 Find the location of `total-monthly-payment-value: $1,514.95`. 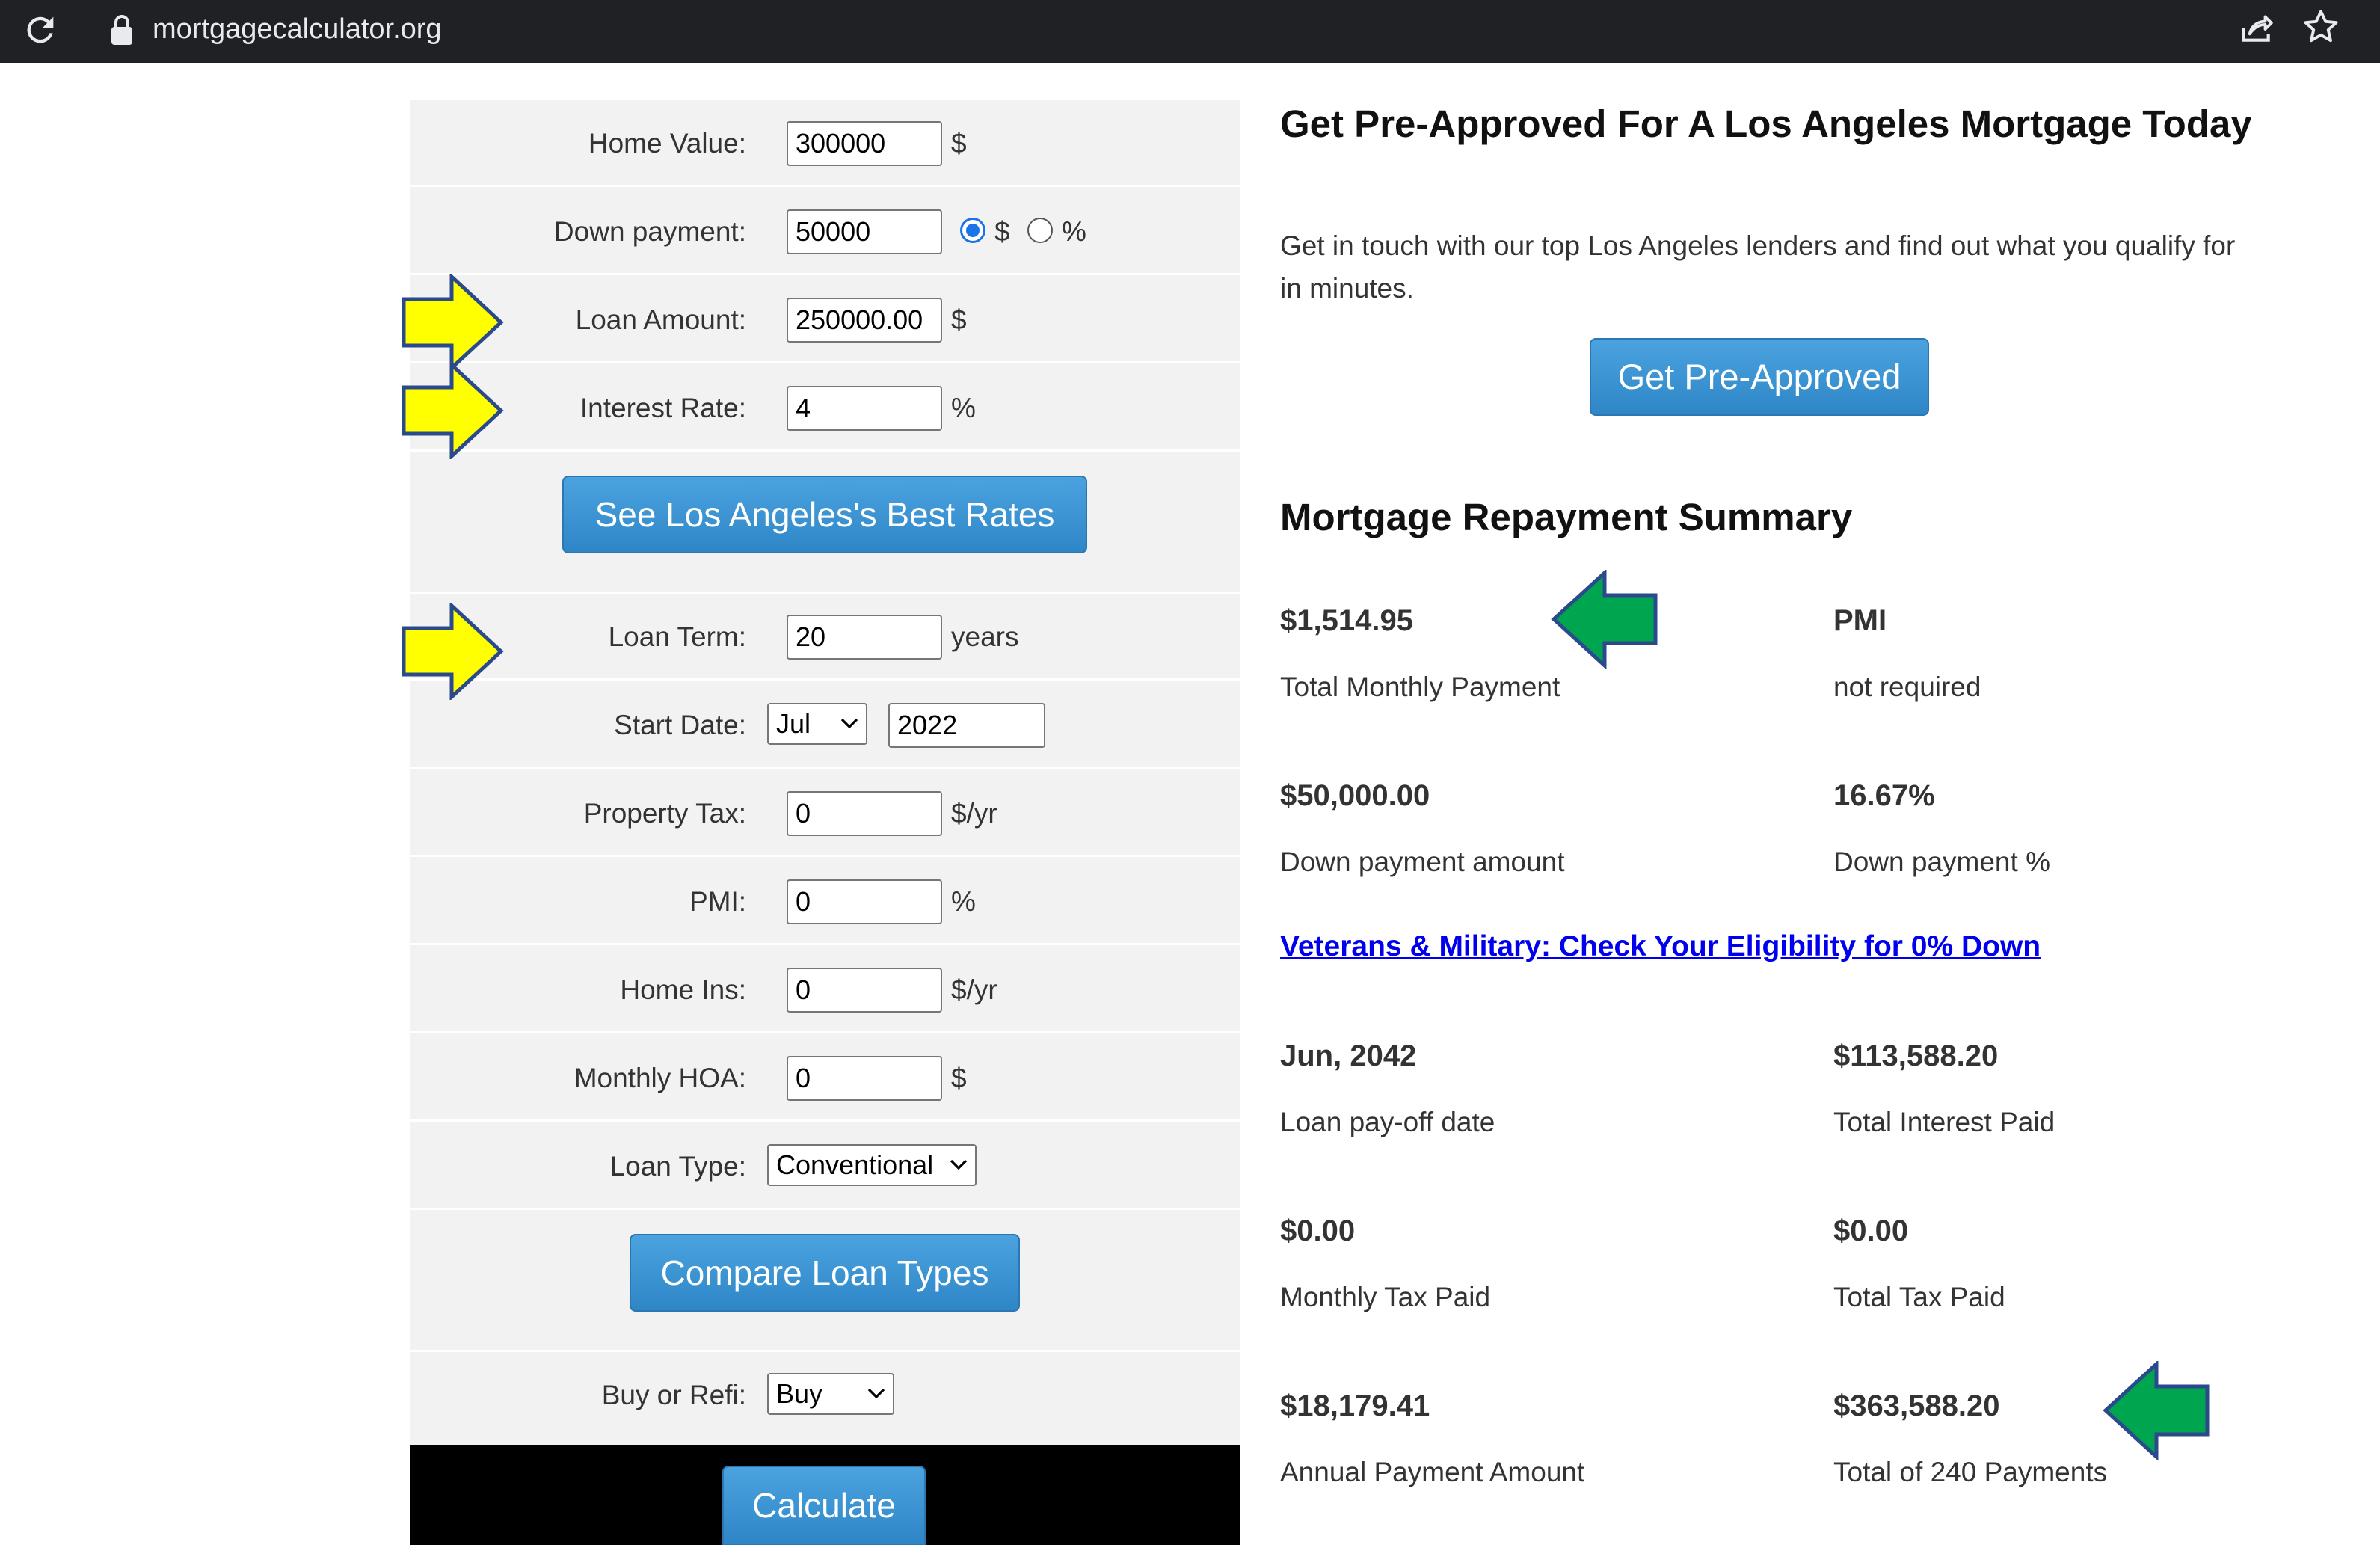

total-monthly-payment-value: $1,514.95 is located at coordinates (1346, 620).